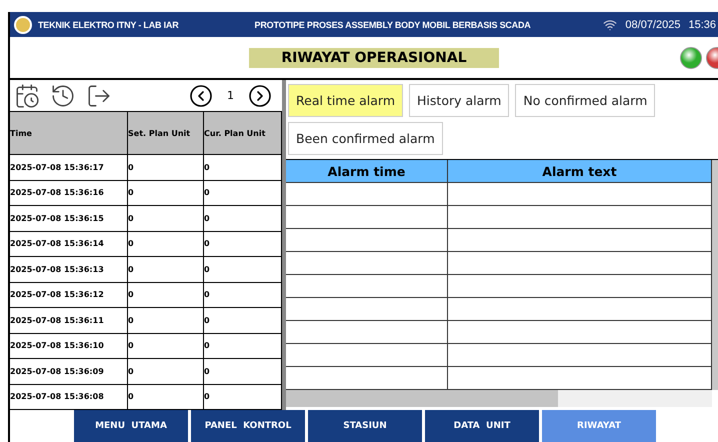  Describe the element at coordinates (365, 426) in the screenshot. I see `nav-button: STASIUN` at that location.